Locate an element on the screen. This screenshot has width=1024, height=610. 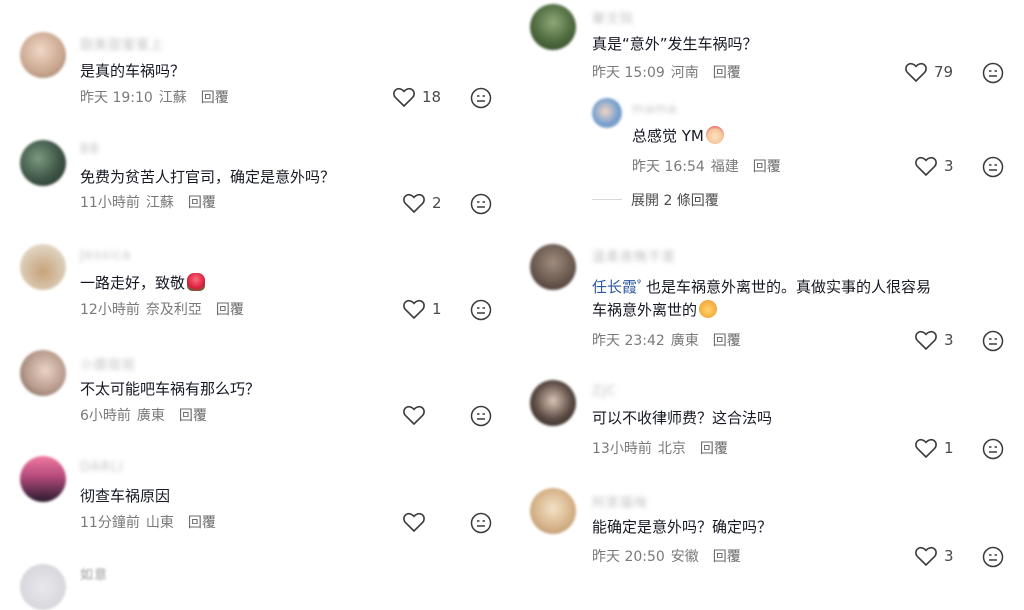
rose-emoji-icon is located at coordinates (196, 282).